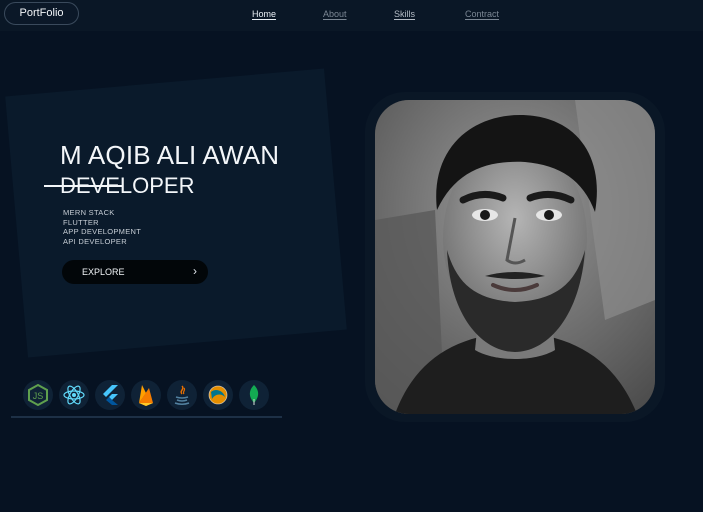  I want to click on react-icon, so click(74, 395).